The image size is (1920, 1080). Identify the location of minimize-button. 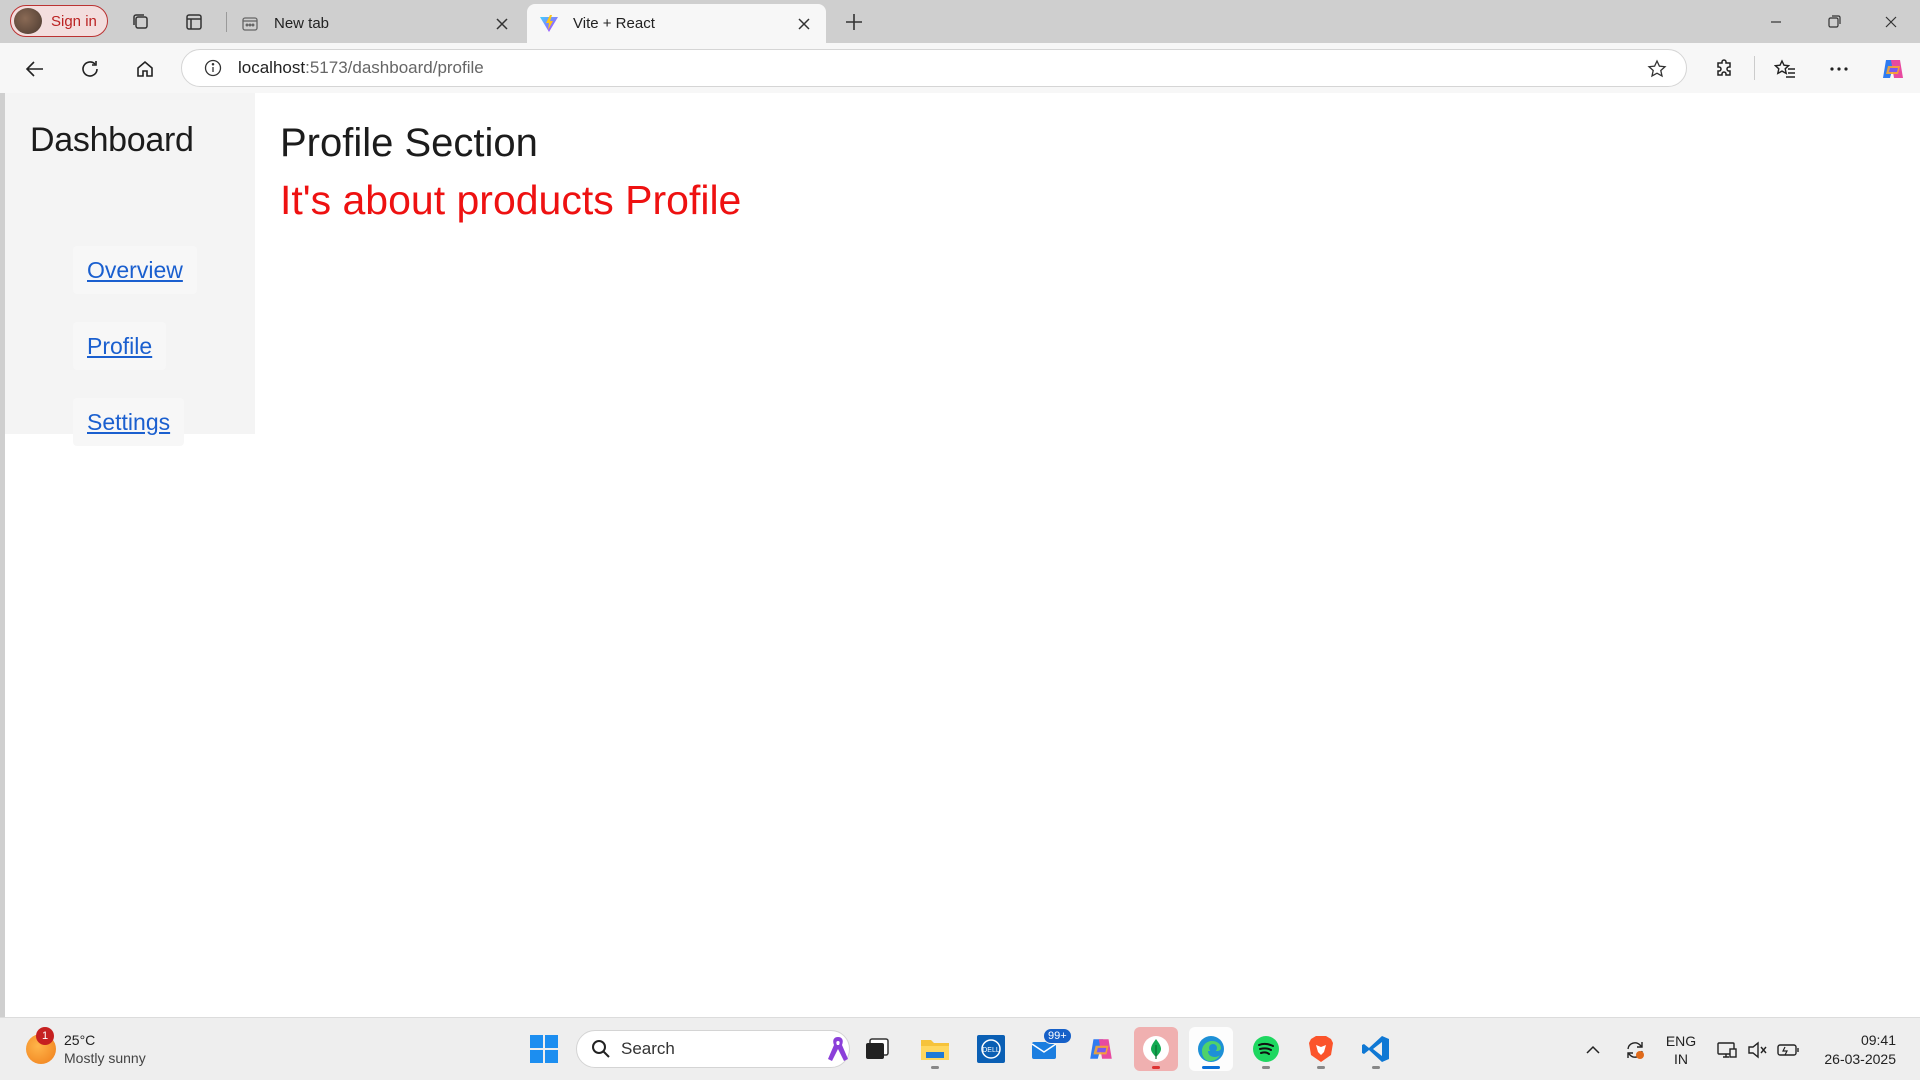
(1776, 21).